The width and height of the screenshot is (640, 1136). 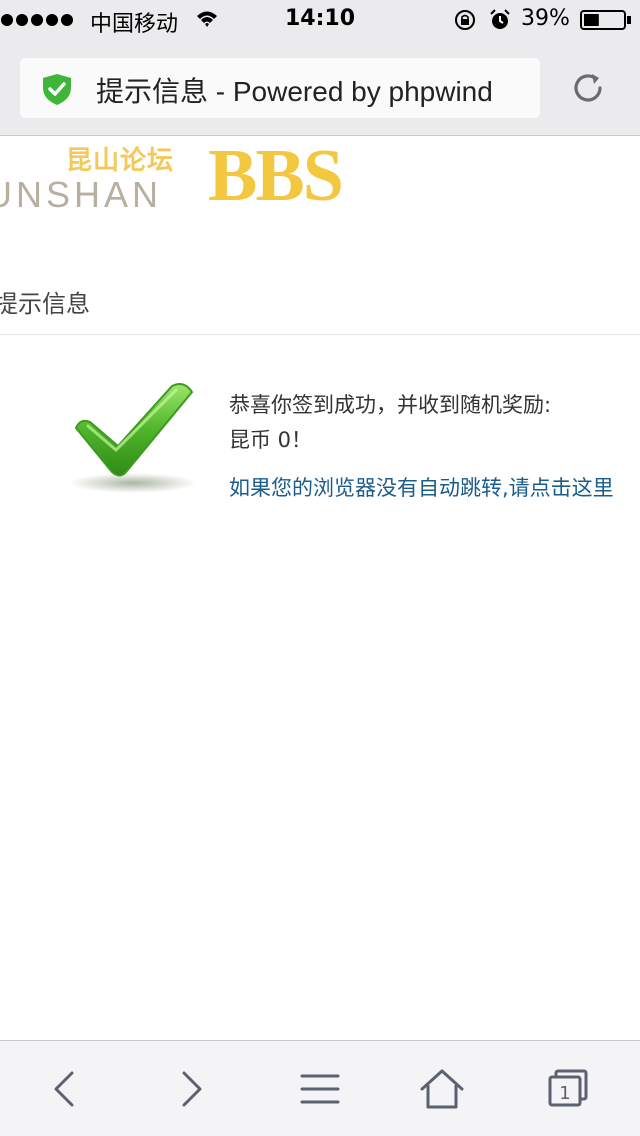 What do you see at coordinates (120, 161) in the screenshot?
I see `logo-chinese-text: 昆山论坛` at bounding box center [120, 161].